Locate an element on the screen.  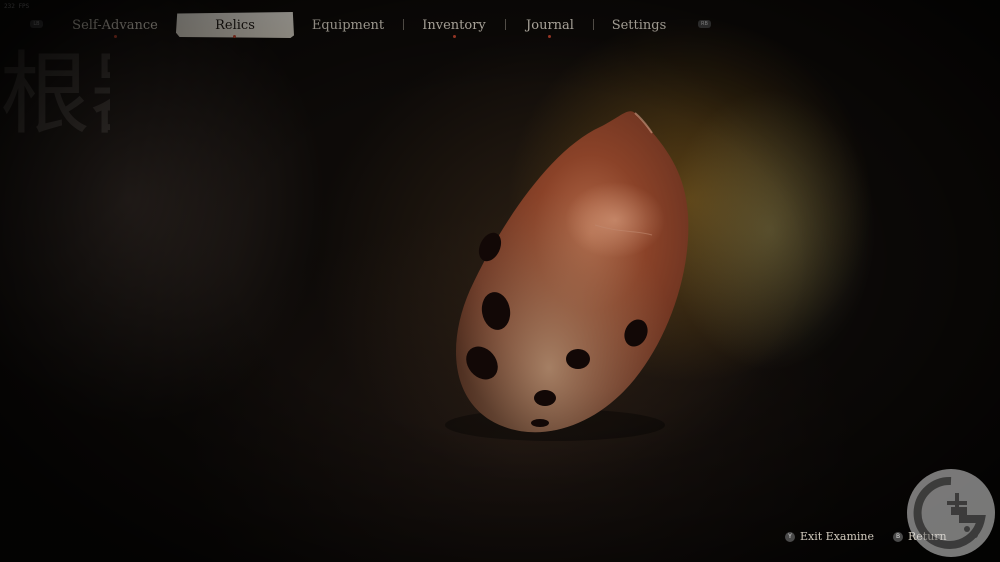
left-bumper-icon: LB is located at coordinates (36, 24).